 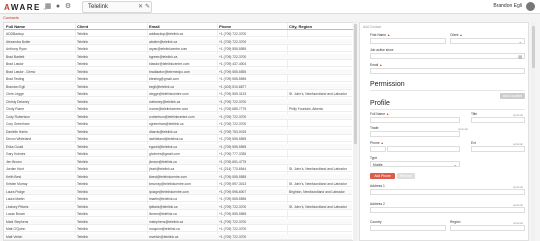 What do you see at coordinates (372, 27) in the screenshot?
I see `panel-section-label: Add Contact` at bounding box center [372, 27].